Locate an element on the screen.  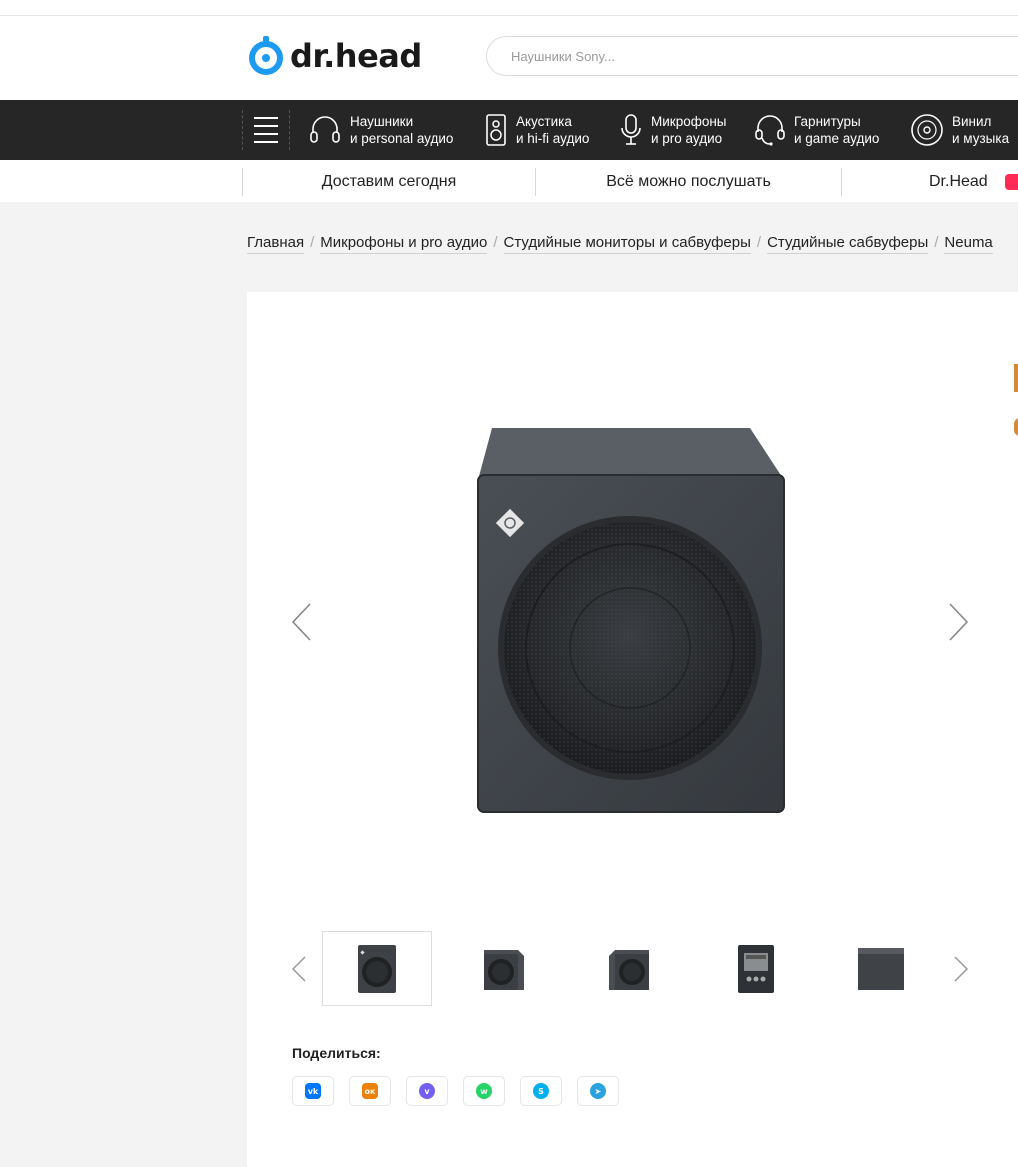
share-ok-button: ок is located at coordinates (370, 1091).